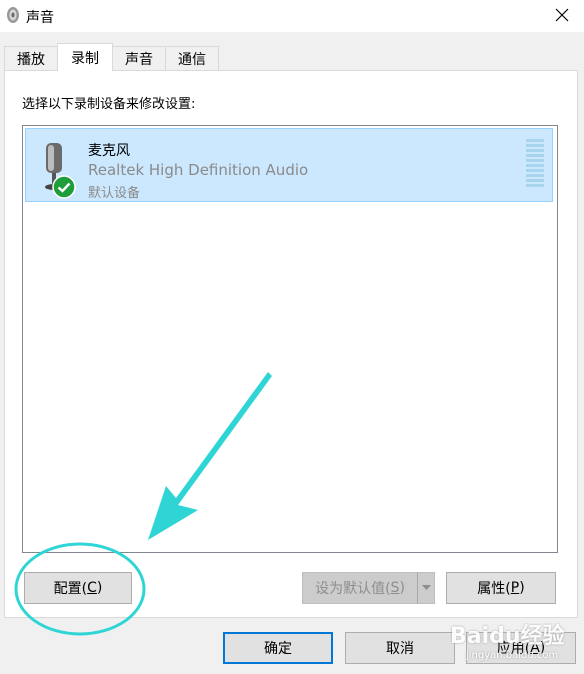  I want to click on level-meter, so click(535, 165).